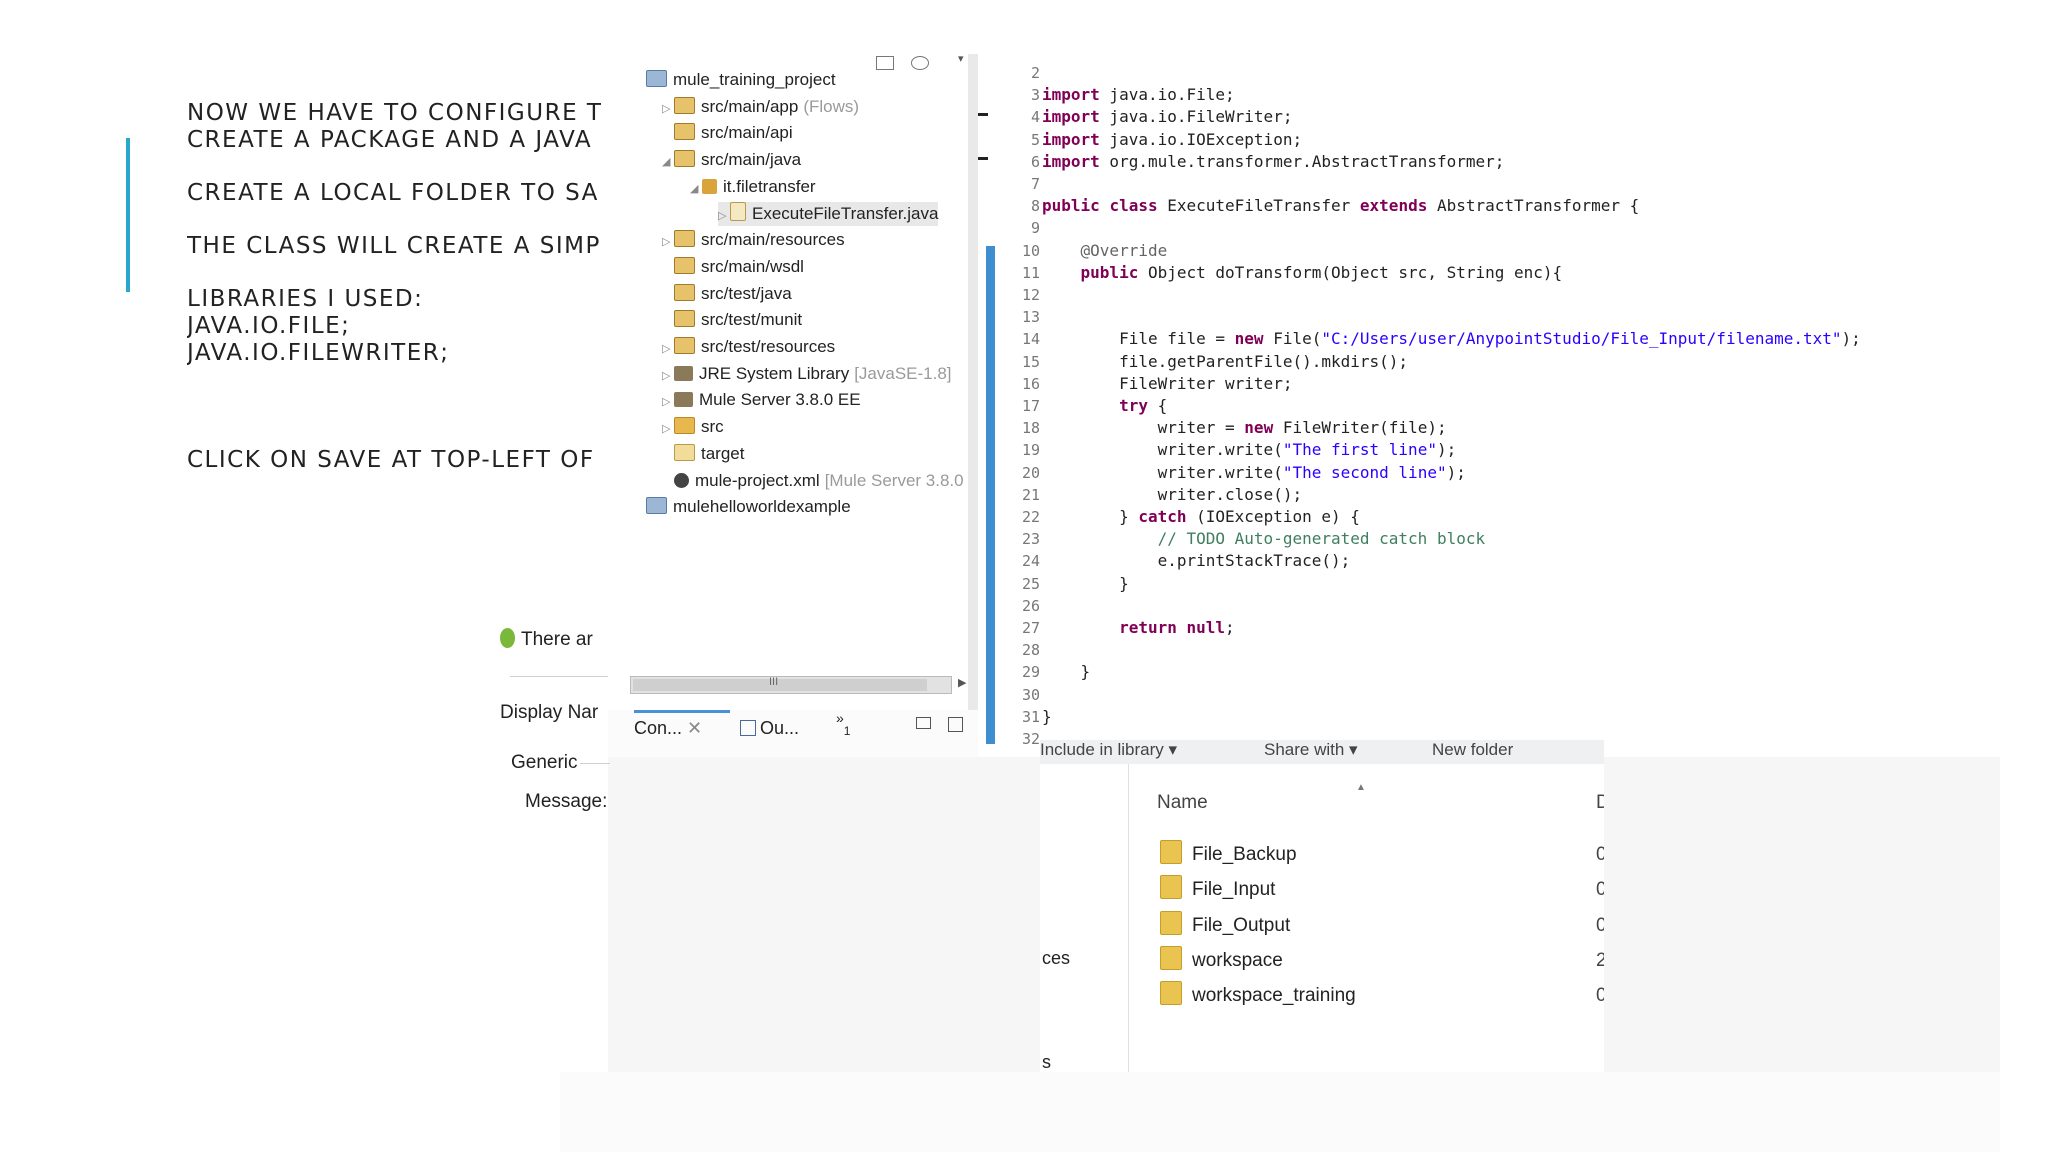  Describe the element at coordinates (1382, 996) in the screenshot. I see `folder-row: workspace_training 0` at that location.